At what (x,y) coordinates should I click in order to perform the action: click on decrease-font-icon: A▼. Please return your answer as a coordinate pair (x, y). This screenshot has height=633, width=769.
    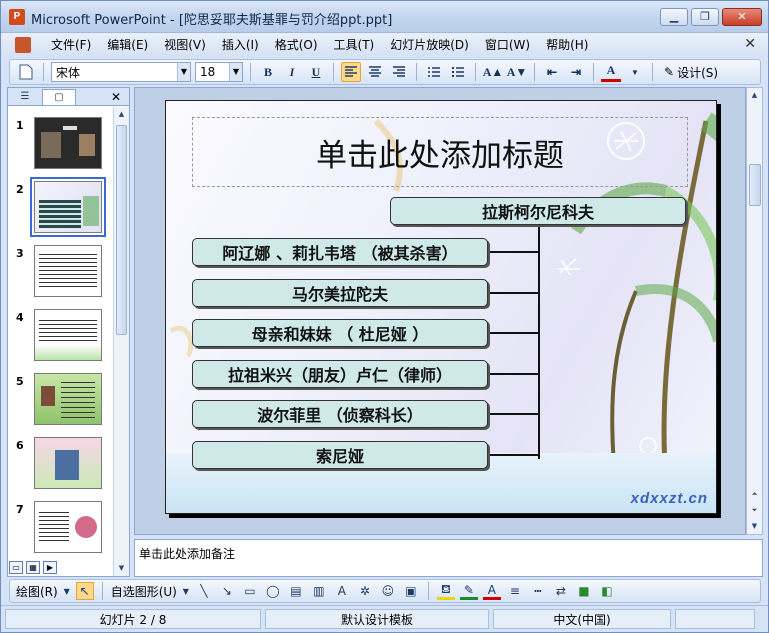
    Looking at the image, I should click on (517, 72).